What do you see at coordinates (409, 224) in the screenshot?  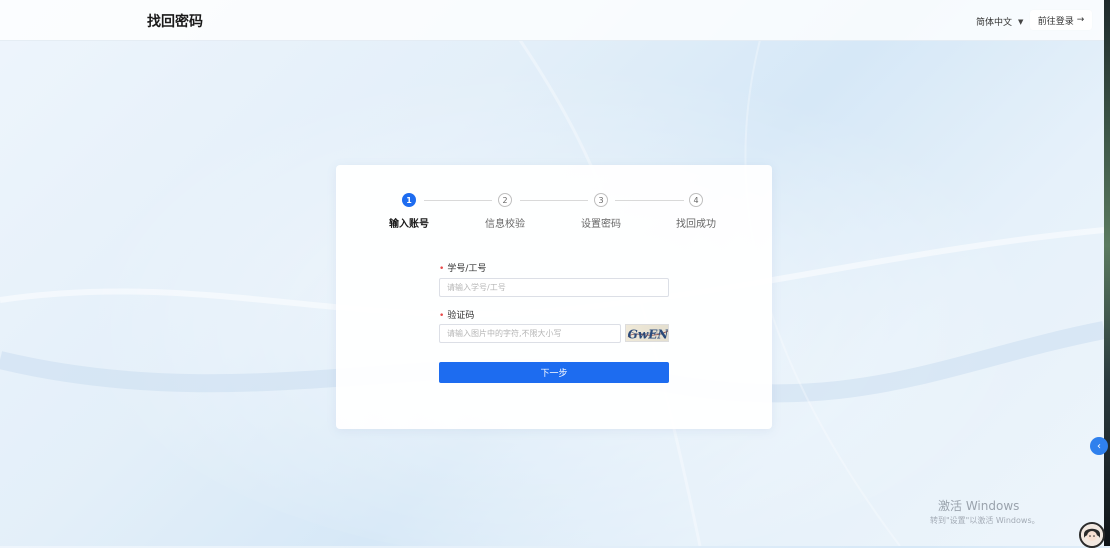 I see `step-1-label: 输入账号` at bounding box center [409, 224].